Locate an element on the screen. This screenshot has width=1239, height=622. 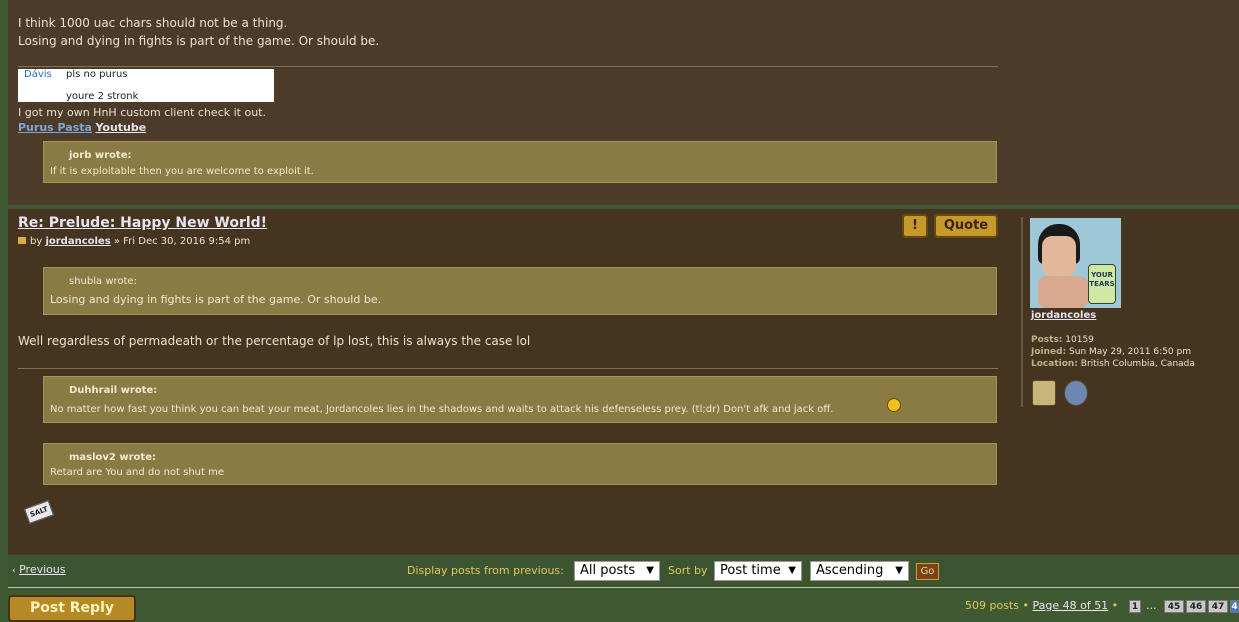
location-label: Location: is located at coordinates (1054, 364).